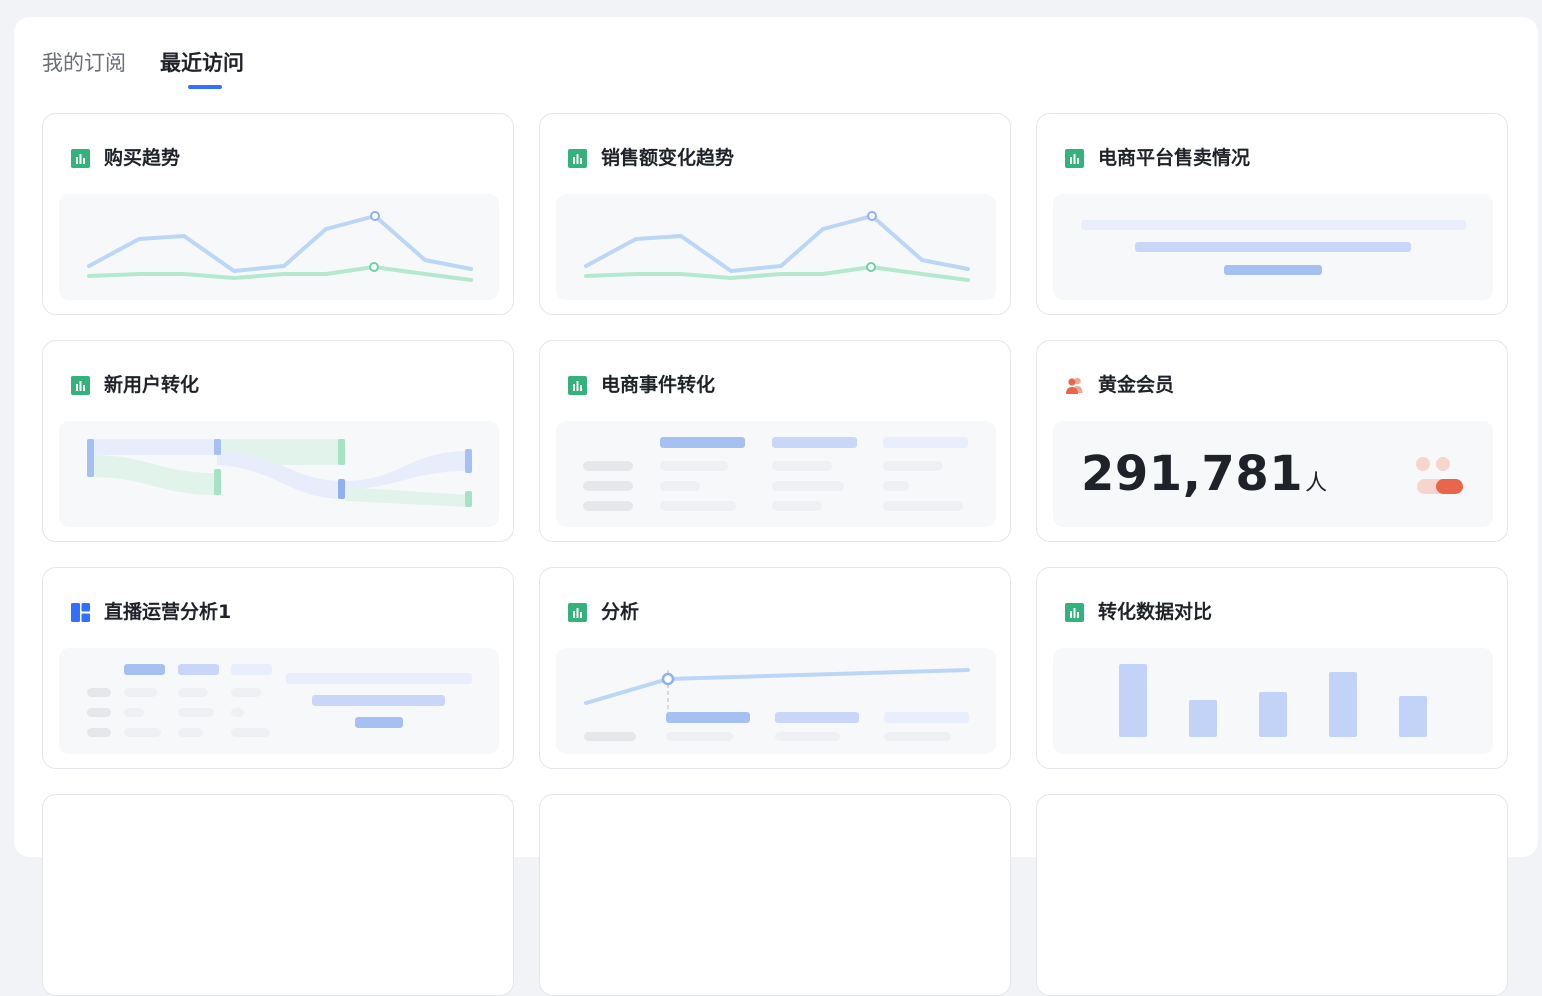 The image size is (1542, 996). Describe the element at coordinates (152, 385) in the screenshot. I see `card-title: 新用户转化` at that location.